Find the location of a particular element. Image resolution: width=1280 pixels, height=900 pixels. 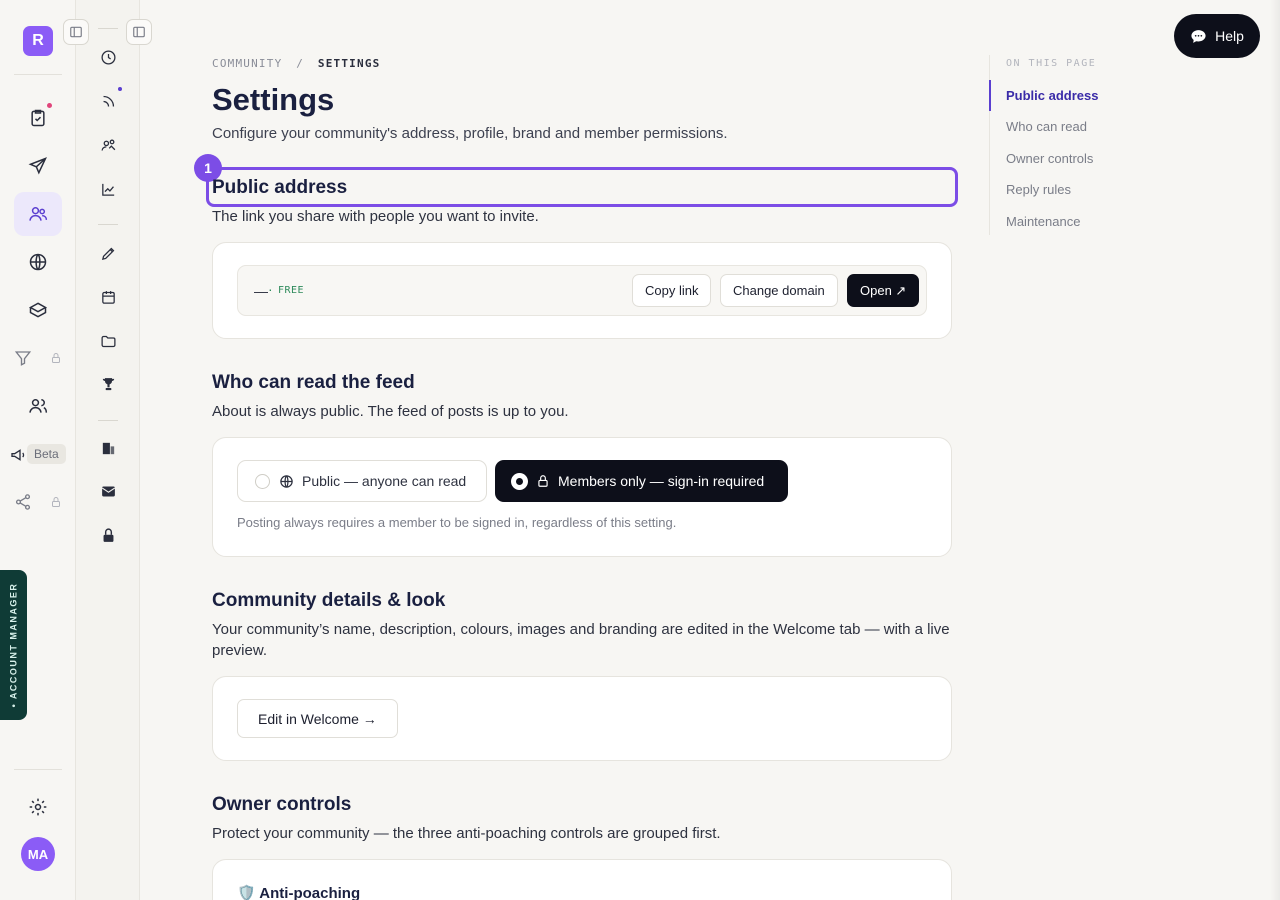

tasks-icon is located at coordinates (38, 118).